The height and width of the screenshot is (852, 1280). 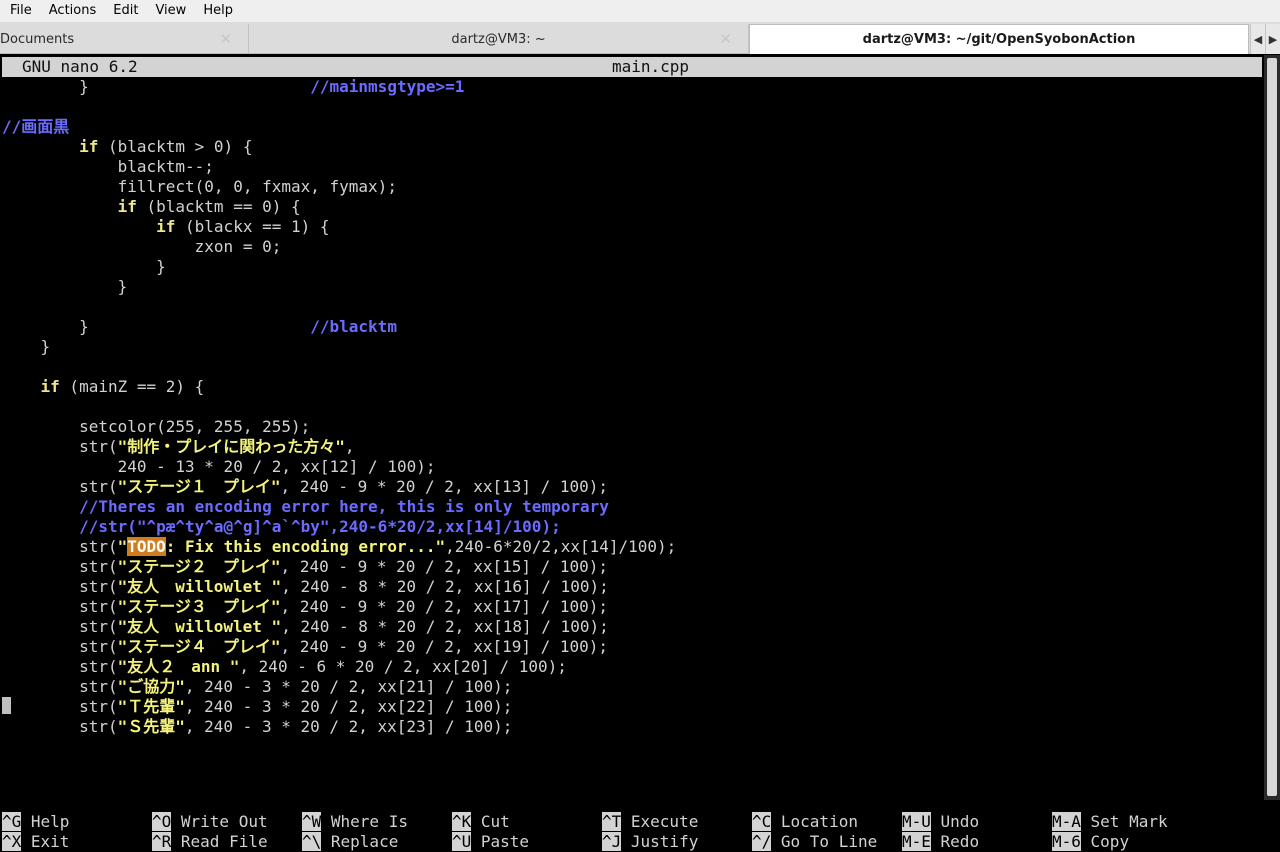 I want to click on code-token: "友人 willowlet ", so click(x=199, y=626).